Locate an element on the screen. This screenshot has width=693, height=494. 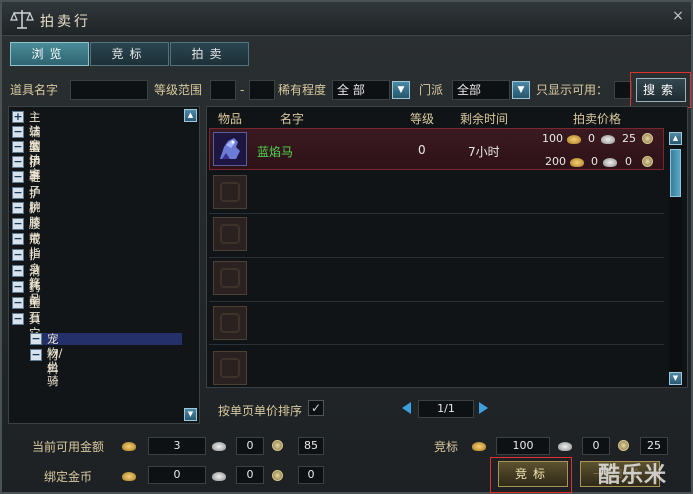
available-only-label: 只显示可用： is located at coordinates (572, 90).